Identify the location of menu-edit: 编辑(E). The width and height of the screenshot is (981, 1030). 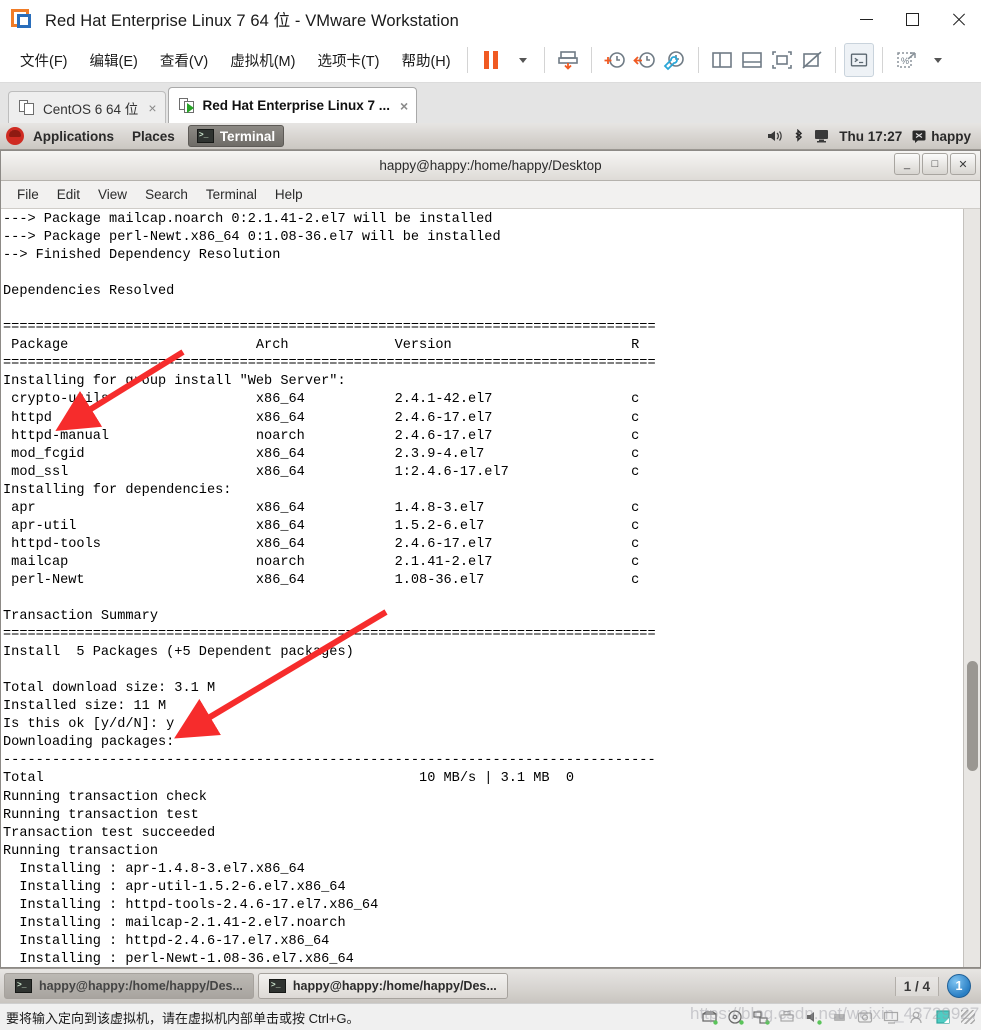
(114, 60).